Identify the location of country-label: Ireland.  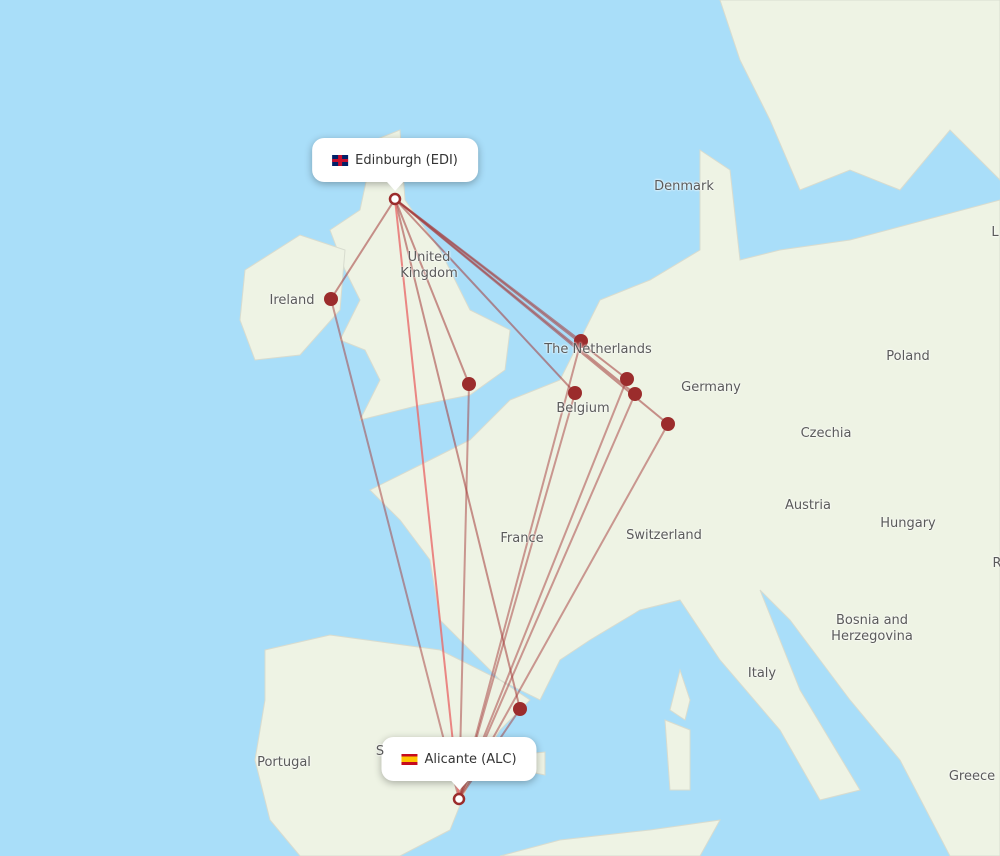
(292, 300).